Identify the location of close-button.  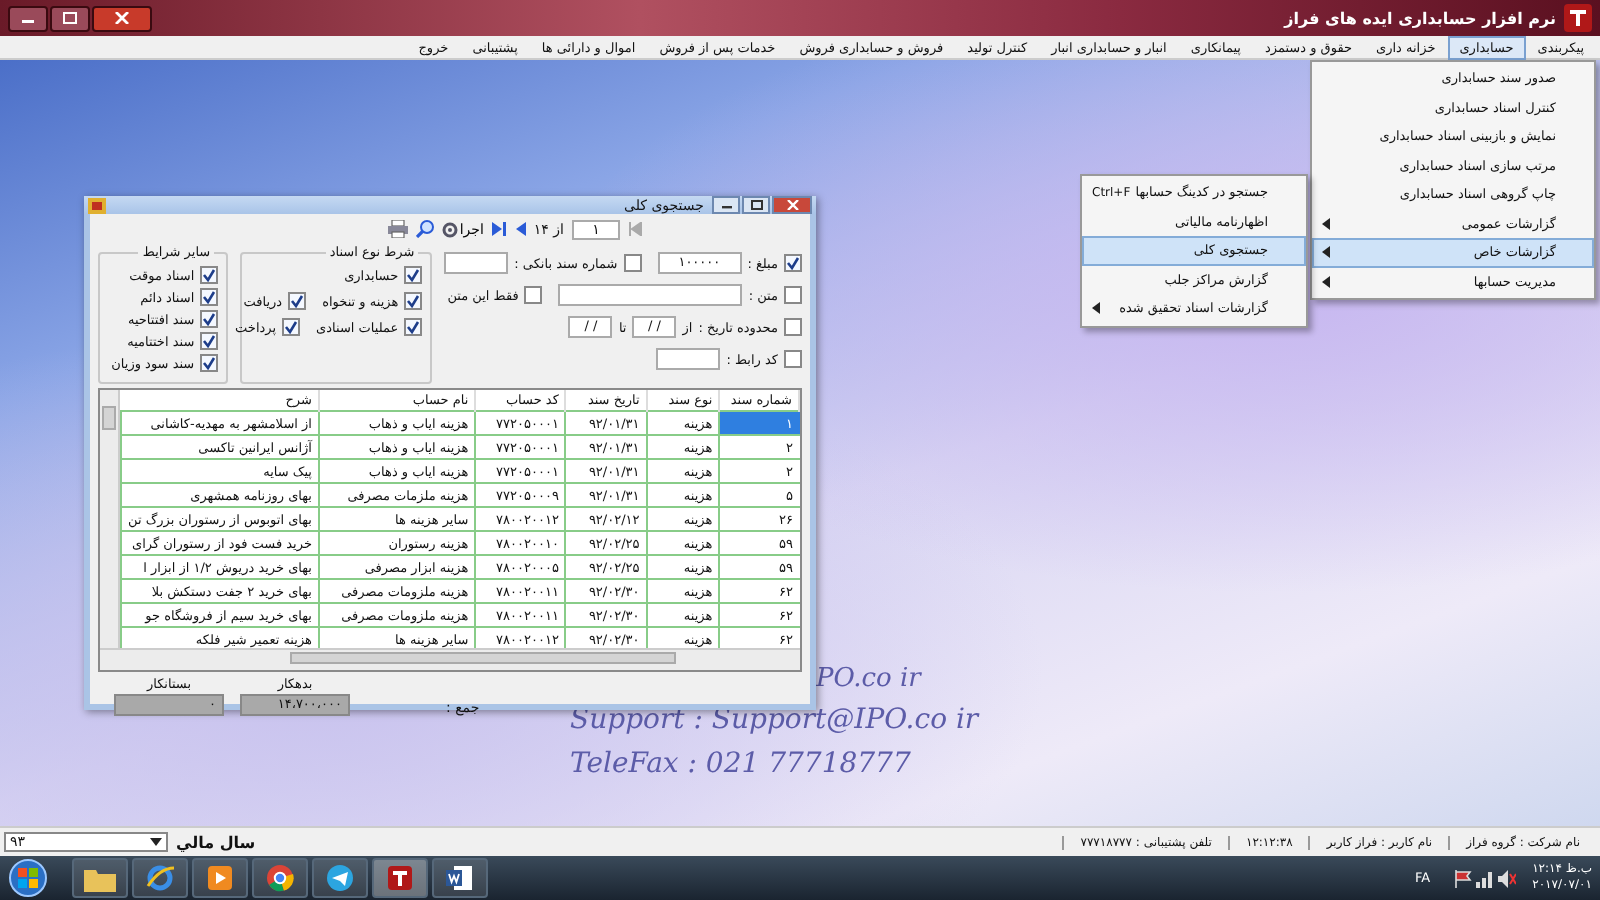
(122, 18).